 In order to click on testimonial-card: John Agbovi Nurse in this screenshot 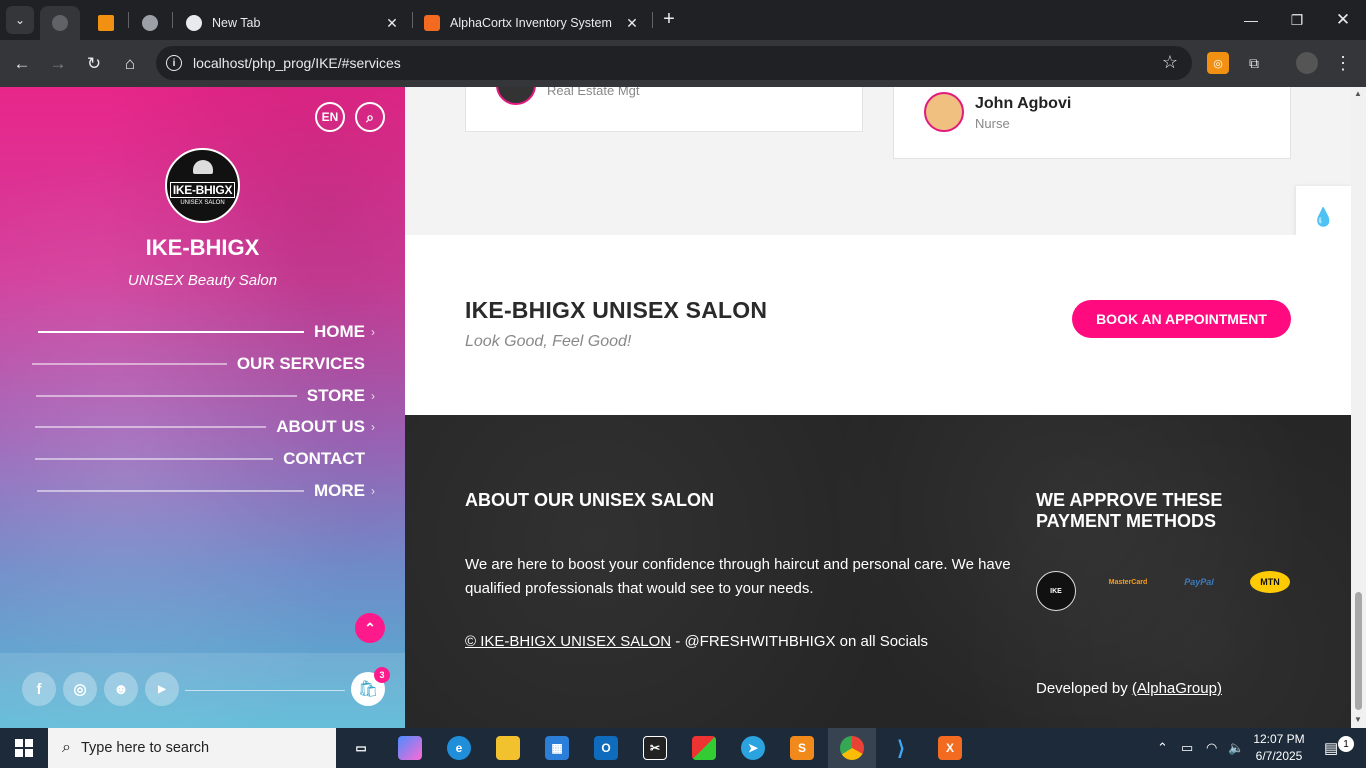, I will do `click(1092, 123)`.